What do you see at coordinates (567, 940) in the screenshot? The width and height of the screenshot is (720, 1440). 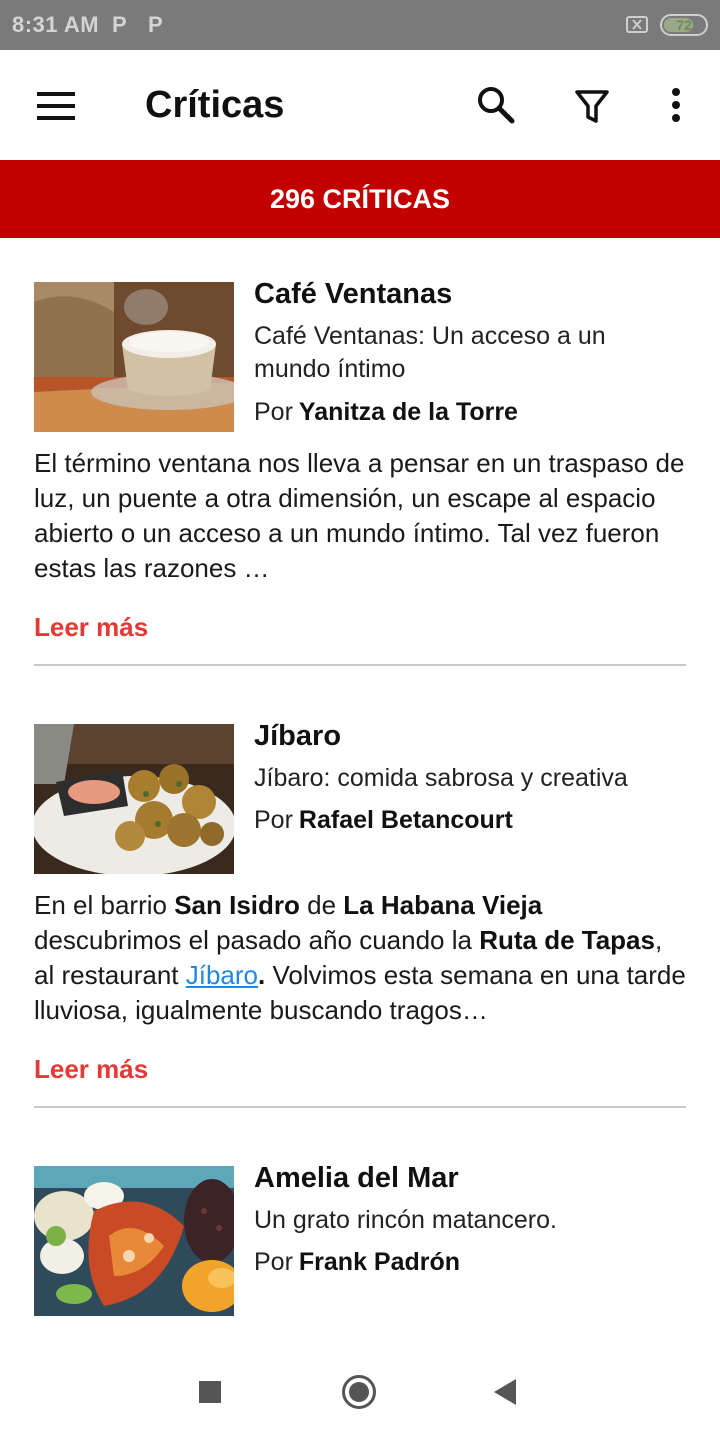 I see `event-name: Ruta de Tapas` at bounding box center [567, 940].